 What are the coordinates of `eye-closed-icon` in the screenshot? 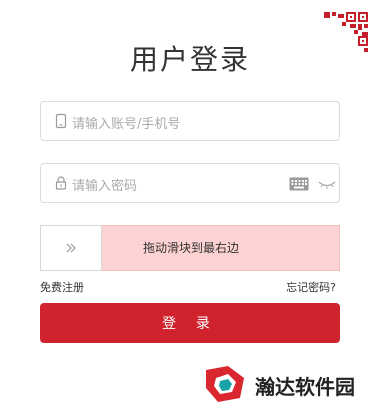 It's located at (327, 184).